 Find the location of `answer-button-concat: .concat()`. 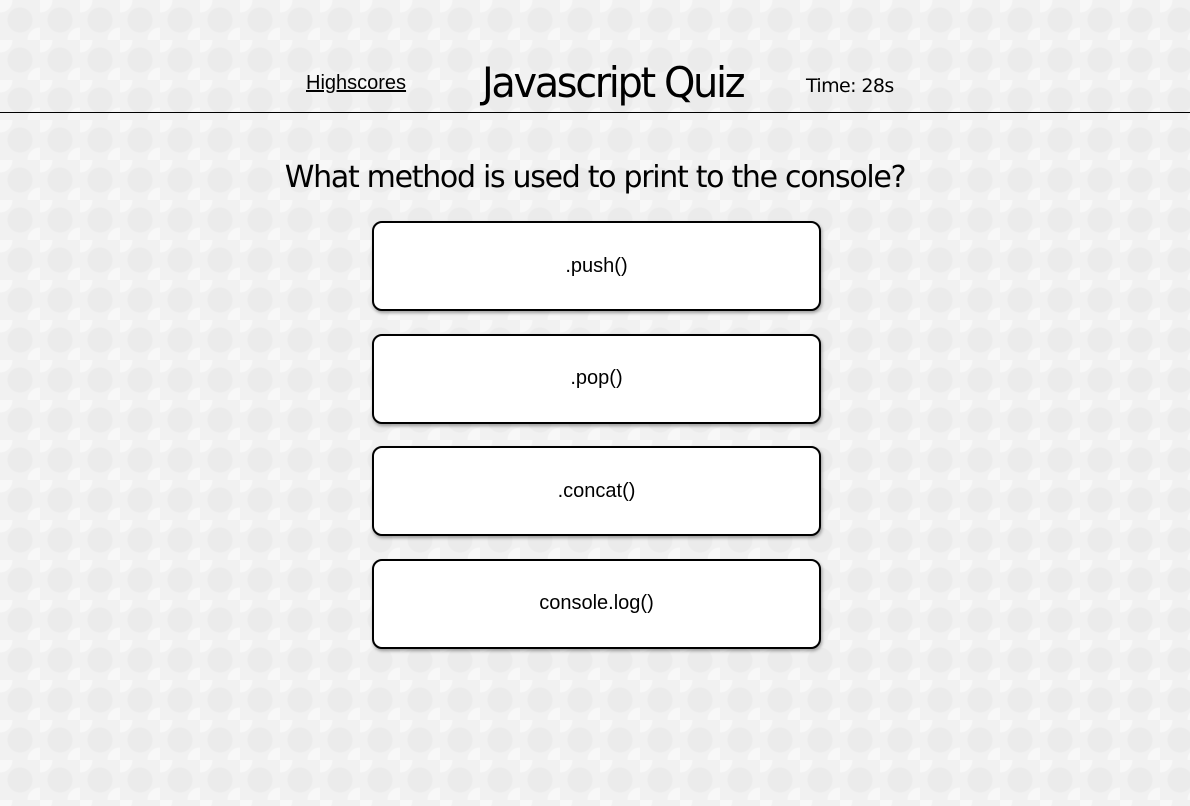

answer-button-concat: .concat() is located at coordinates (596, 491).